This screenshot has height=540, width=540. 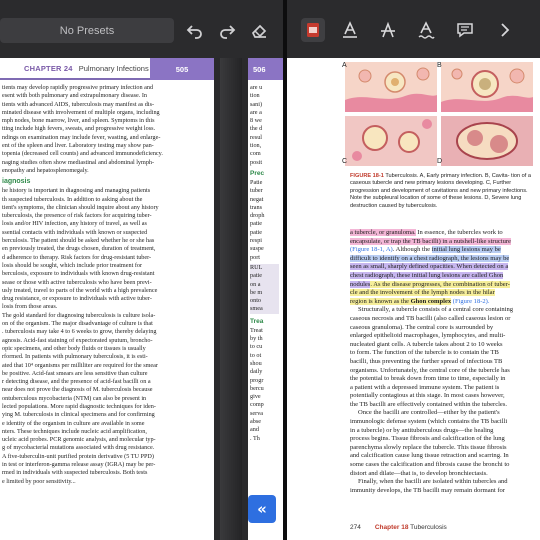 I want to click on comment-icon, so click(x=465, y=30).